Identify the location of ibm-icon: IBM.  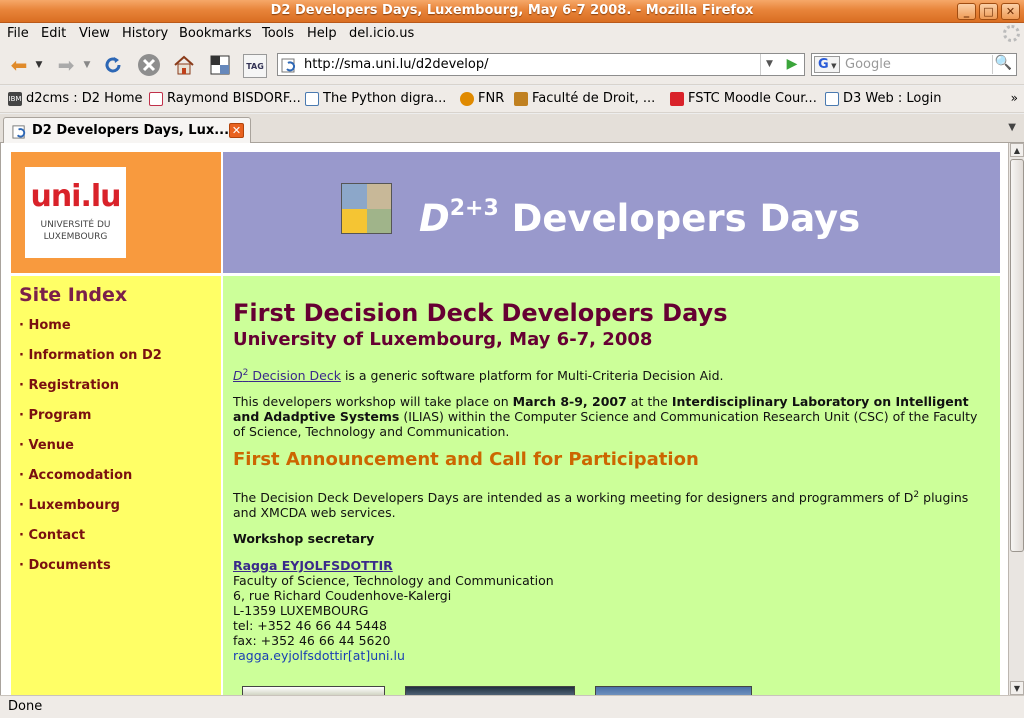
(15, 98).